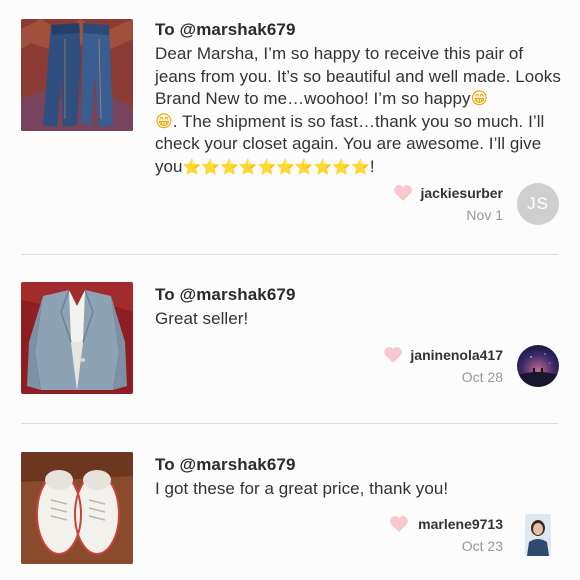 This screenshot has width=580, height=580. I want to click on review-meta: janinenola417 Oct 28, so click(456, 366).